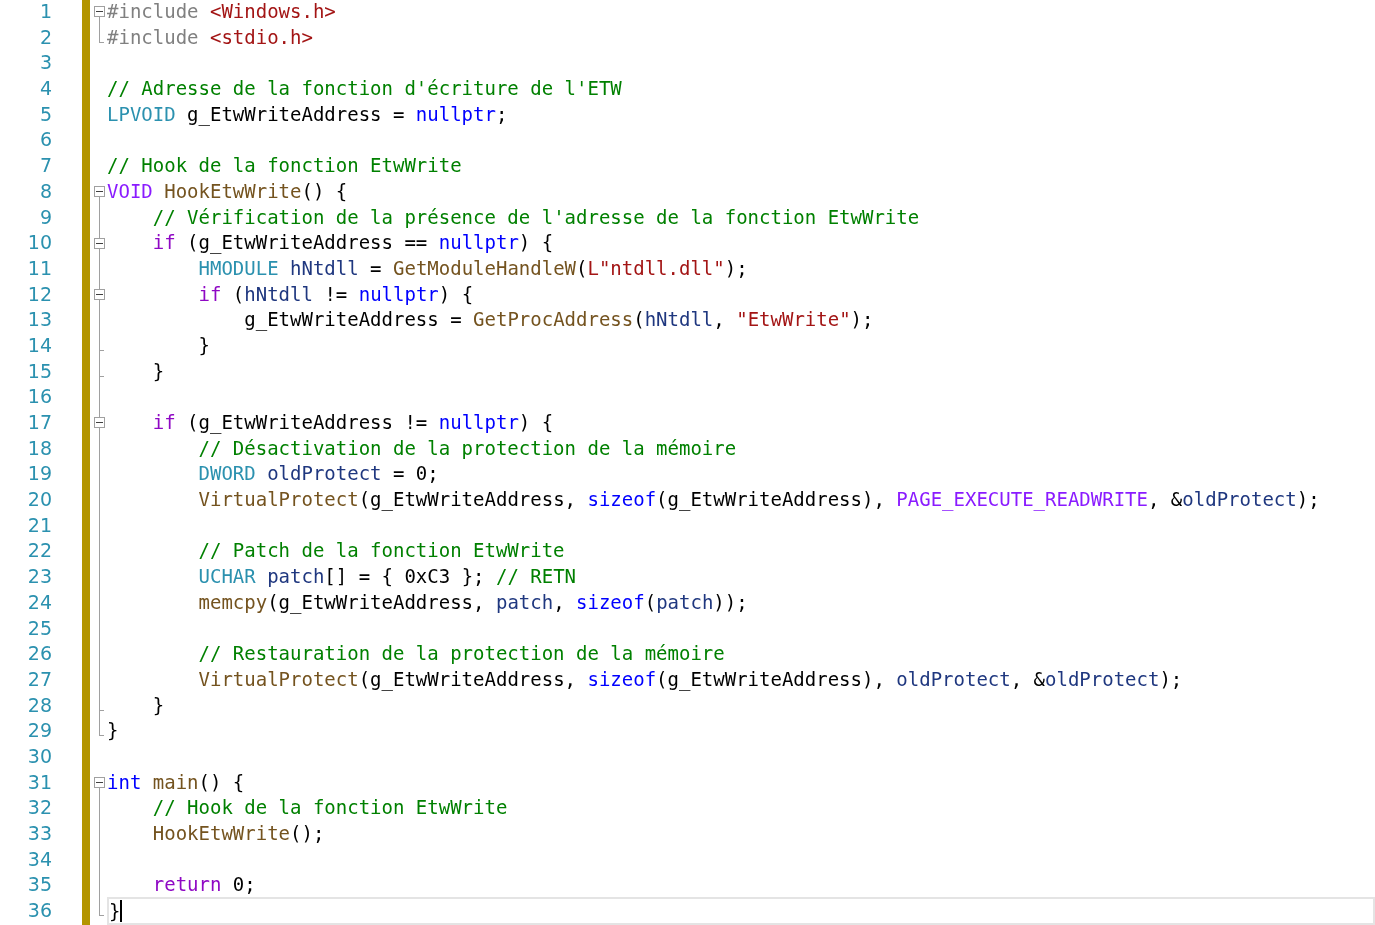  I want to click on line-number: 24, so click(39, 602).